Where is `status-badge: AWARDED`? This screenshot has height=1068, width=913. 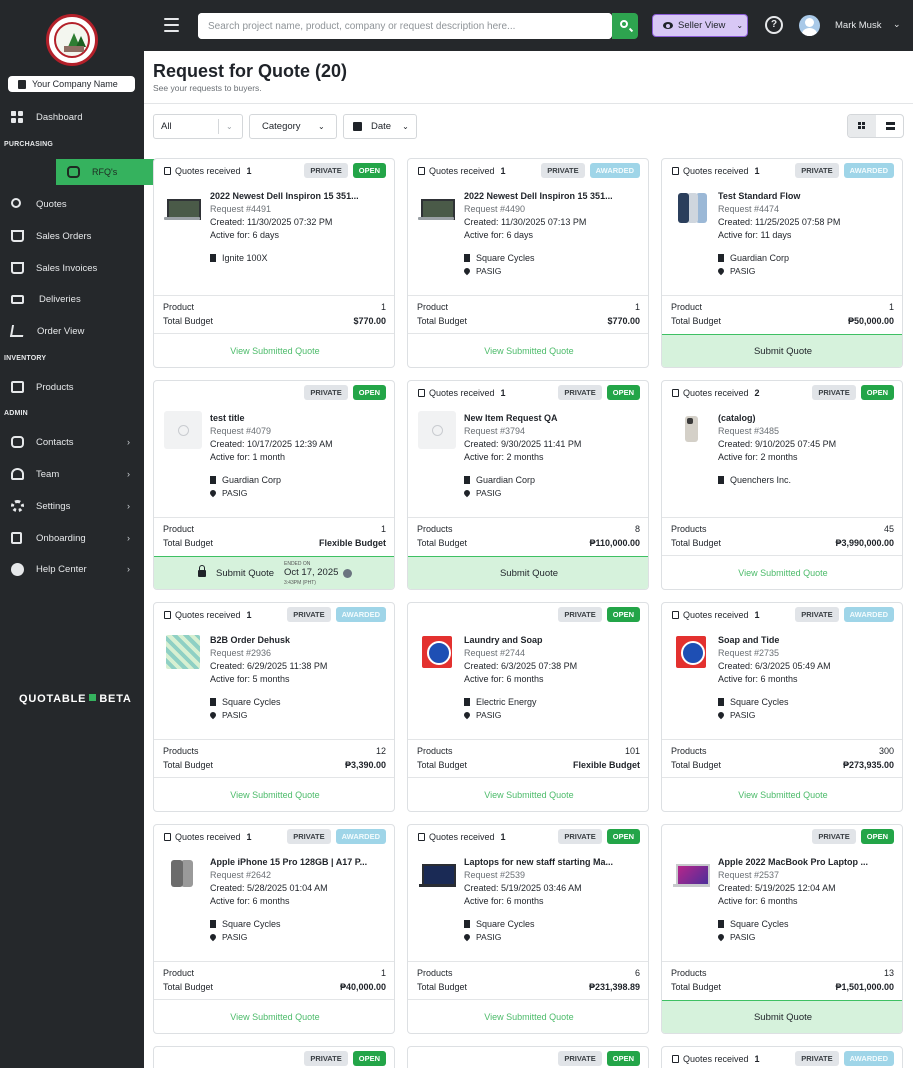 status-badge: AWARDED is located at coordinates (360, 836).